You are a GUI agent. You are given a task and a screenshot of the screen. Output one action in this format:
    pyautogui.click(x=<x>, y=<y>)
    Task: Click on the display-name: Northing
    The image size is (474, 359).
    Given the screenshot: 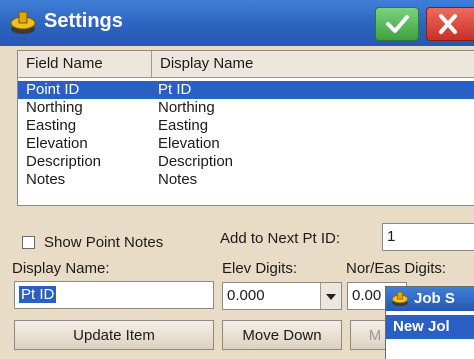 What is the action you would take?
    pyautogui.click(x=186, y=107)
    